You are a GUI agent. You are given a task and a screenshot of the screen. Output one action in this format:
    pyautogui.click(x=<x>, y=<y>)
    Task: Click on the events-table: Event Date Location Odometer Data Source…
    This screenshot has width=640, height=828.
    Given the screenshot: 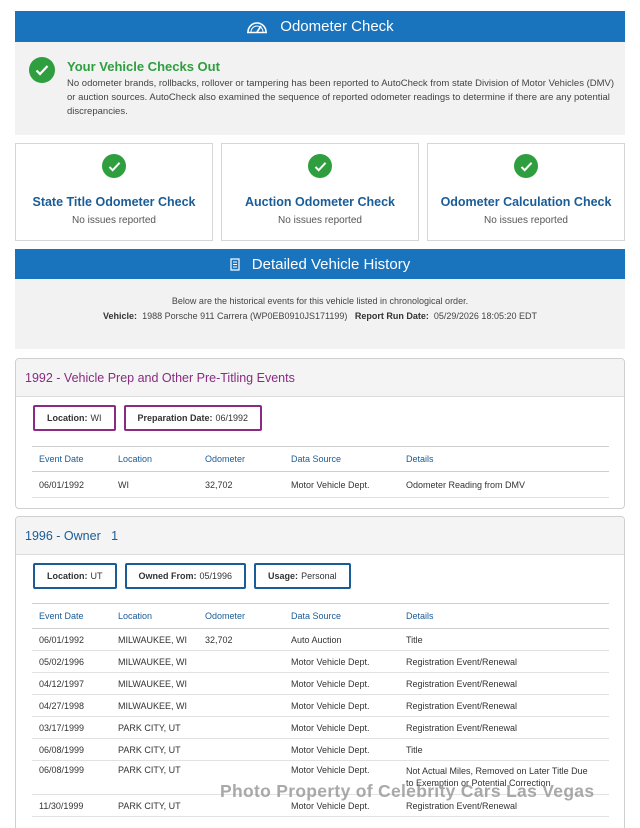 What is the action you would take?
    pyautogui.click(x=320, y=472)
    